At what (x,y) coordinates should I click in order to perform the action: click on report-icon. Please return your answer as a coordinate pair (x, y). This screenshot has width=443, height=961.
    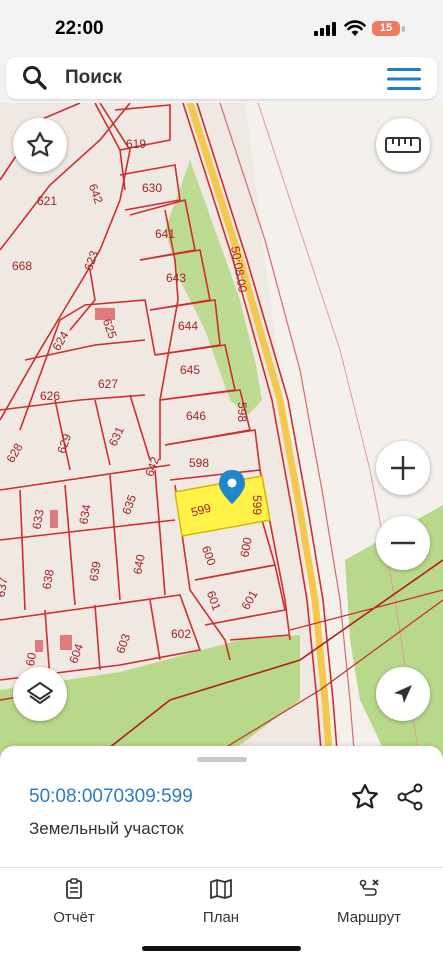
    Looking at the image, I should click on (74, 888).